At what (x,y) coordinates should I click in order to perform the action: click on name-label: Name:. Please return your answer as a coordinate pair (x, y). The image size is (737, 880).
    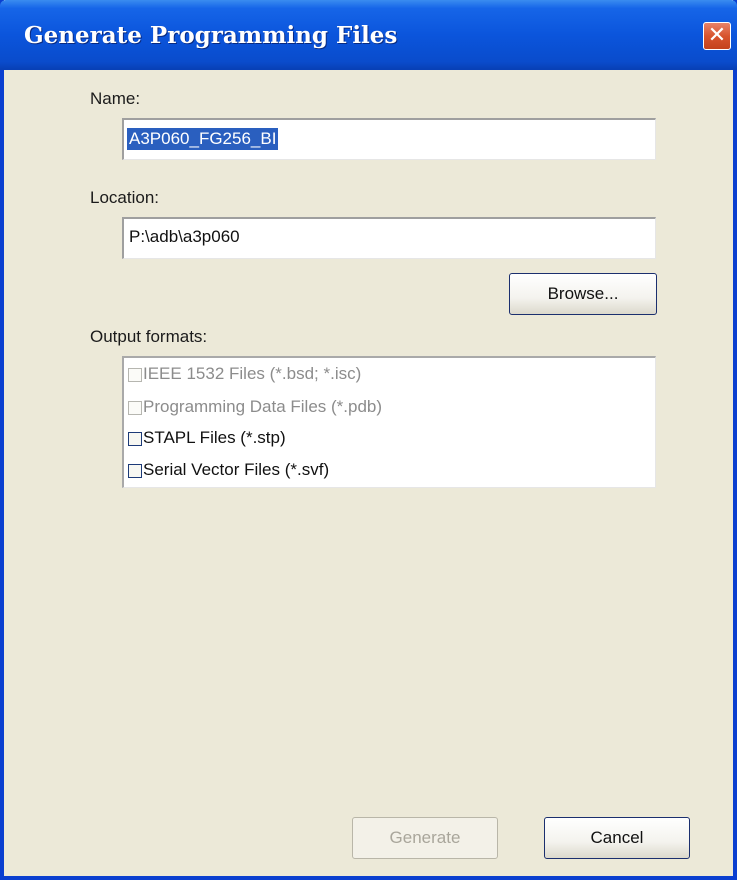
    Looking at the image, I should click on (115, 98).